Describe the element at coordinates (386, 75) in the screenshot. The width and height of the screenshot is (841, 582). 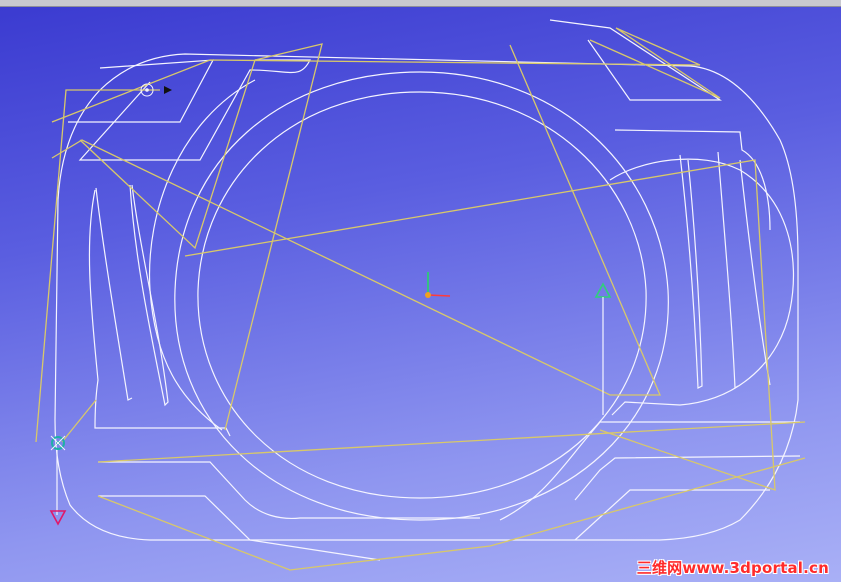
I see `toolpath-segment-b` at that location.